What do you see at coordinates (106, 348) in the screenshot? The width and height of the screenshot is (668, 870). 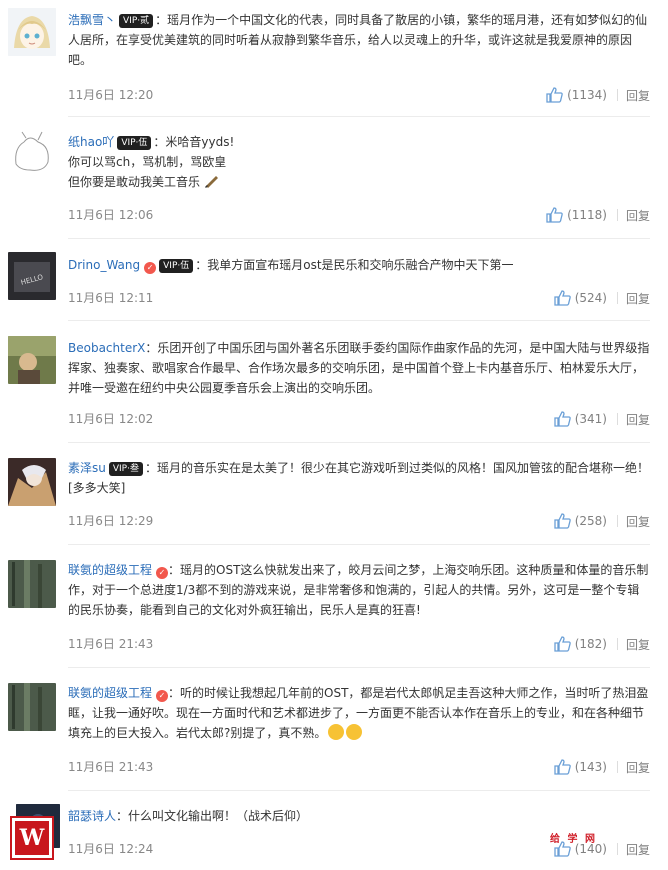 I see `username: BeobachterX` at bounding box center [106, 348].